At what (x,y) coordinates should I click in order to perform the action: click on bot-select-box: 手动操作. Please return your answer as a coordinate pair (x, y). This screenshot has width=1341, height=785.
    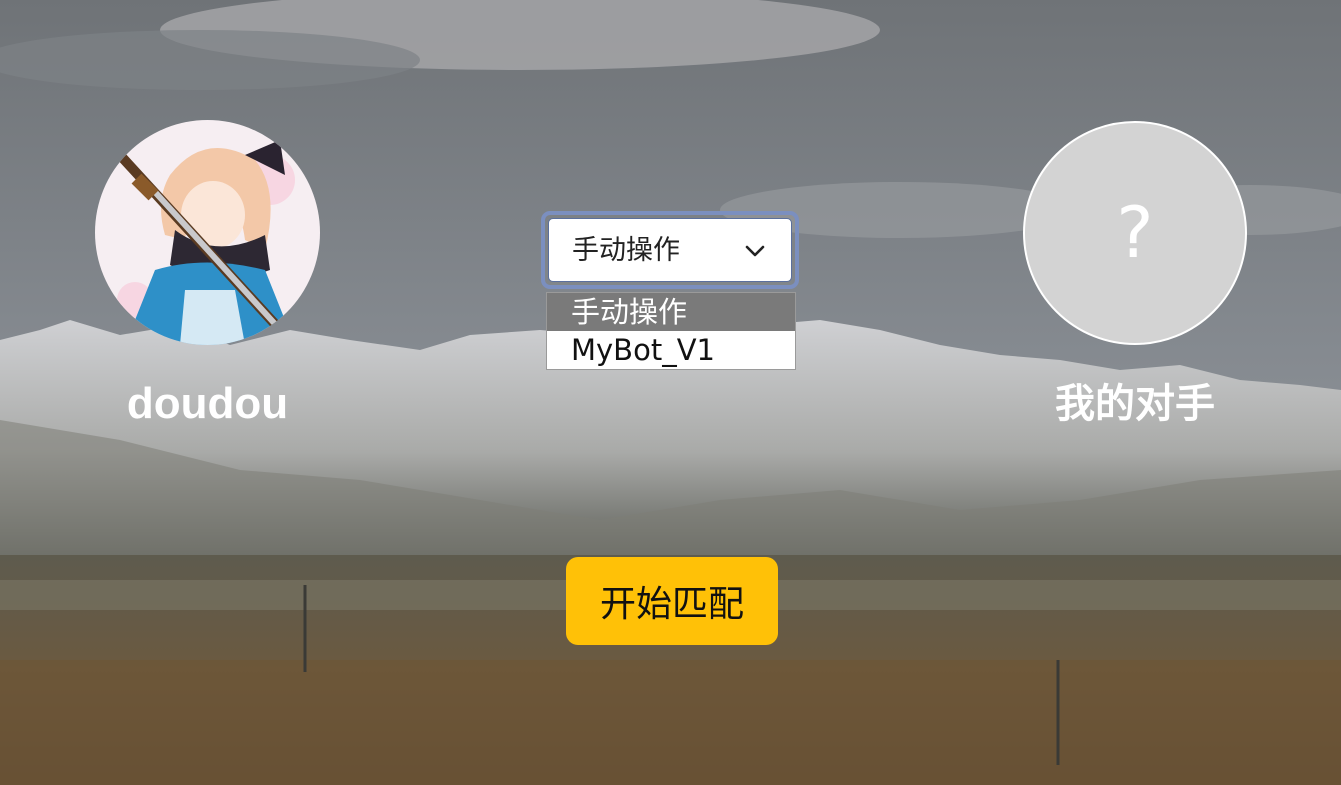
    Looking at the image, I should click on (670, 250).